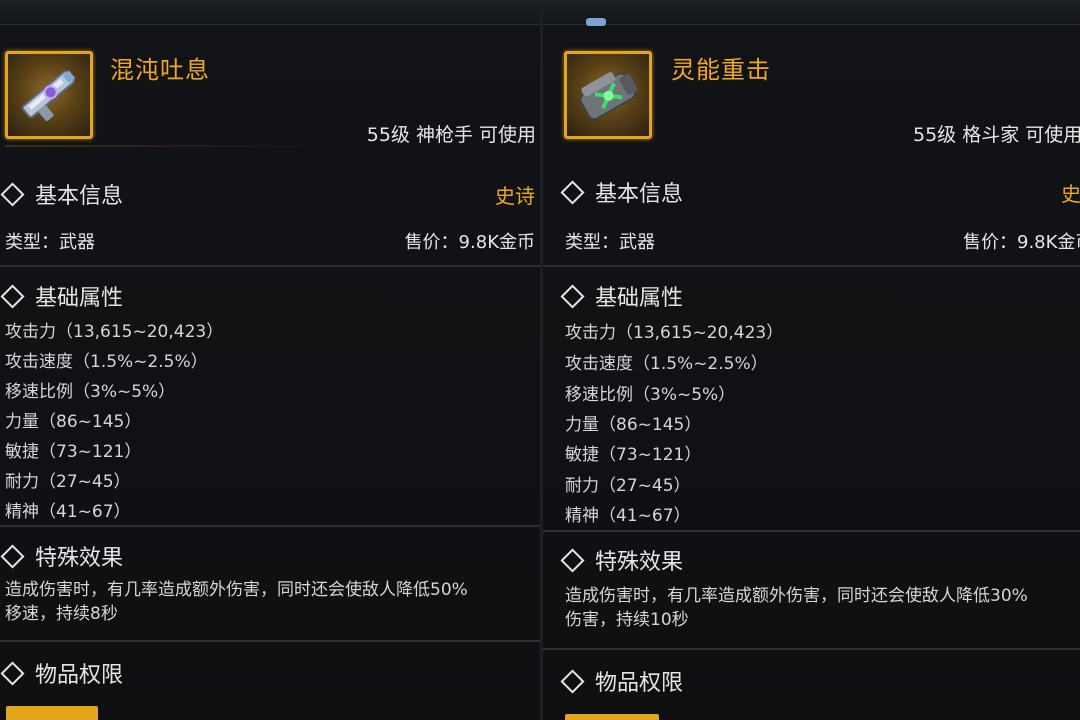 The width and height of the screenshot is (1080, 720). I want to click on item-level-requirement: 55级 神枪手 可使用, so click(451, 135).